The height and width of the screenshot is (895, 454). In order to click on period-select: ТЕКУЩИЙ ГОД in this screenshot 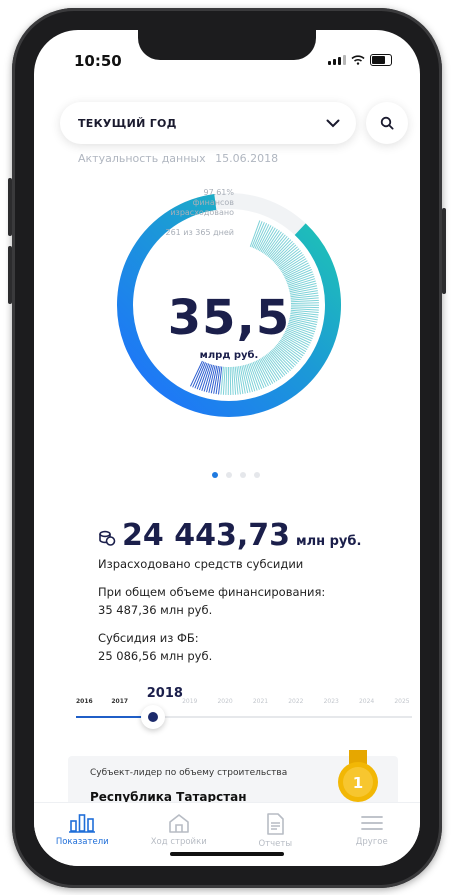, I will do `click(208, 123)`.